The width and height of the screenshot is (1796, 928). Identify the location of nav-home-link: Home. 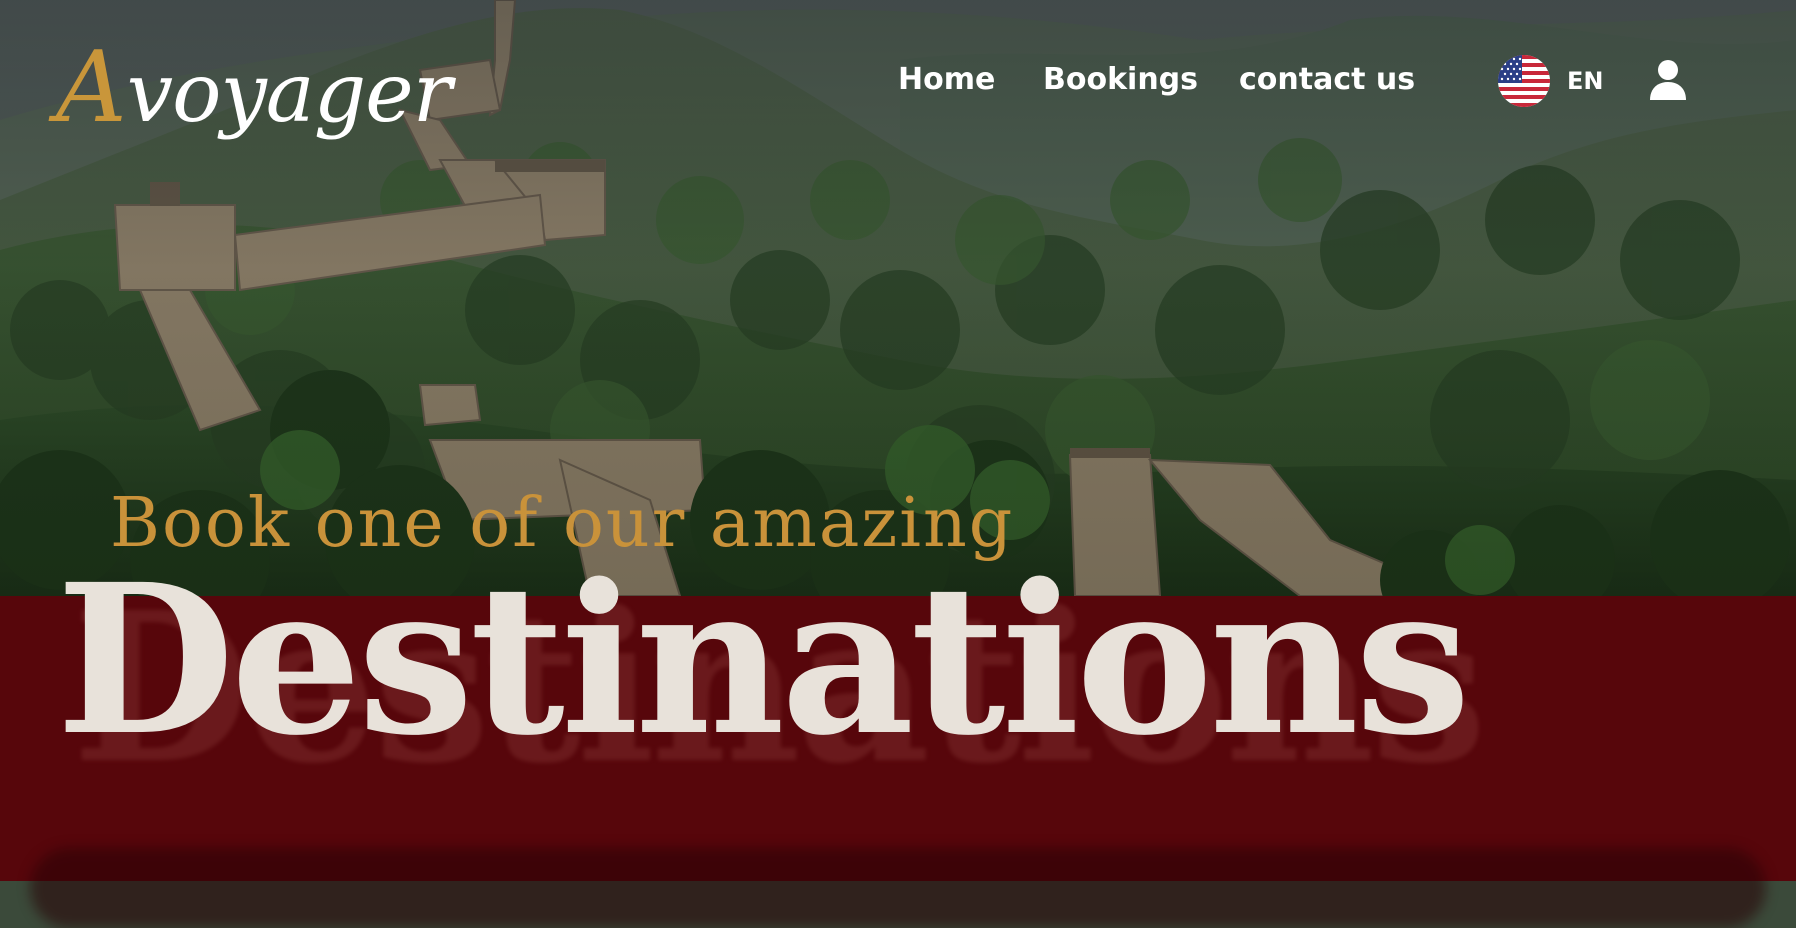
(946, 79).